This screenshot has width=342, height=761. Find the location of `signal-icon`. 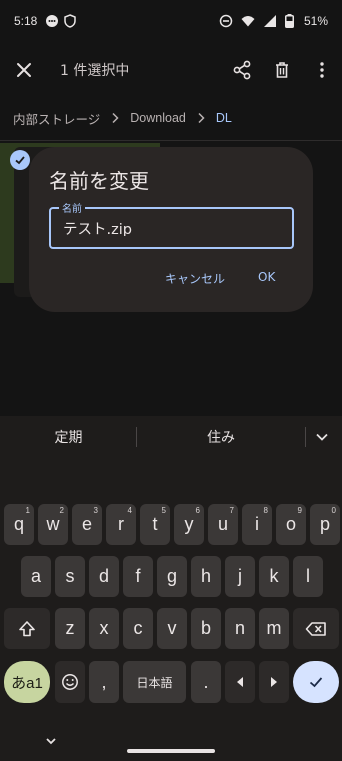

signal-icon is located at coordinates (269, 21).